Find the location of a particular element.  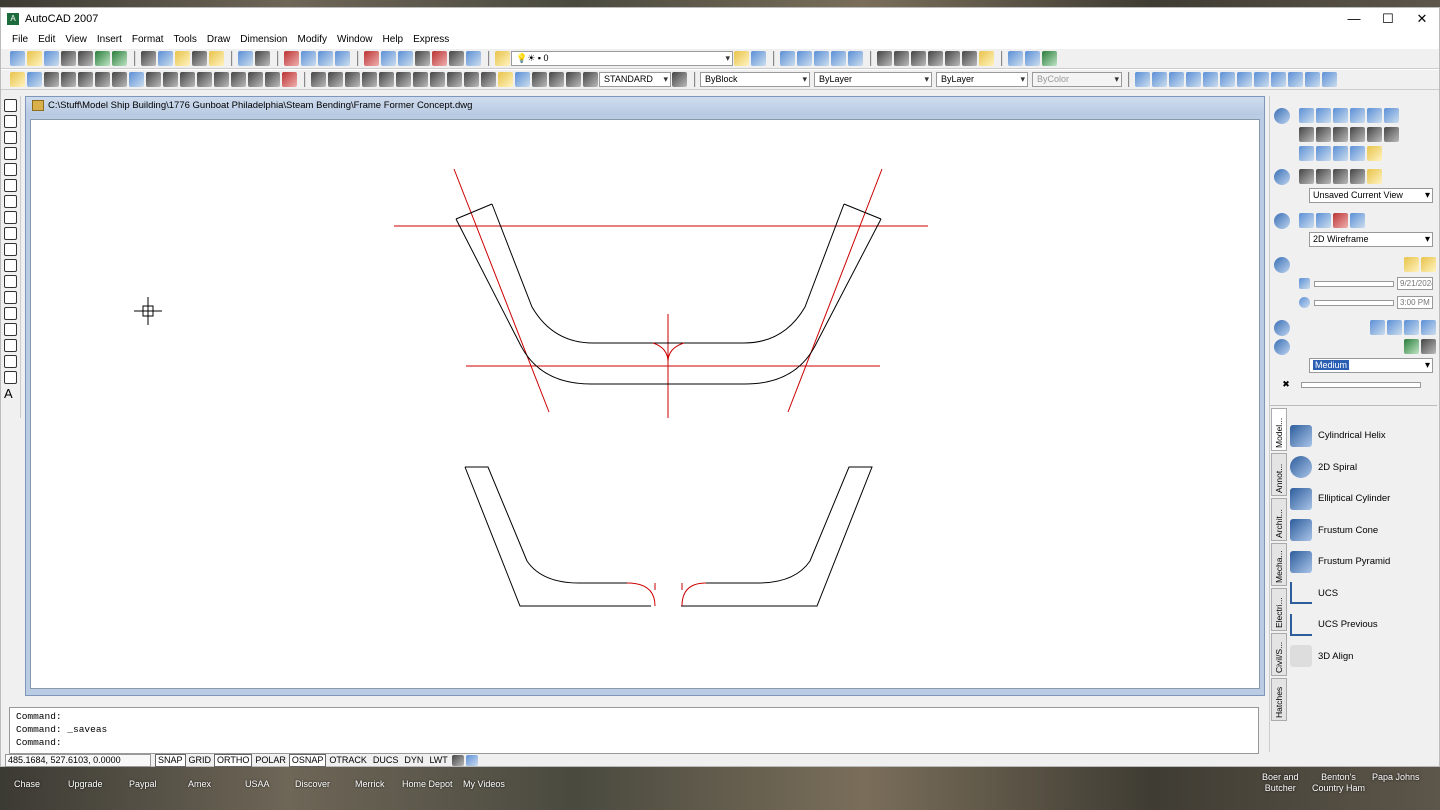

ordinate-icon is located at coordinates (369, 79).